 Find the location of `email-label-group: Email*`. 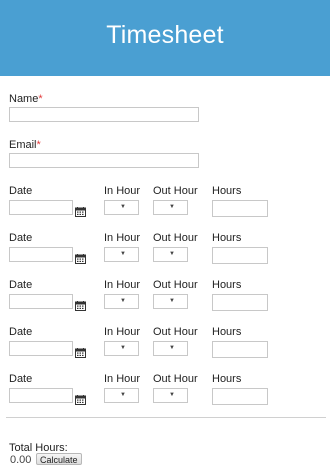

email-label-group: Email* is located at coordinates (25, 145).